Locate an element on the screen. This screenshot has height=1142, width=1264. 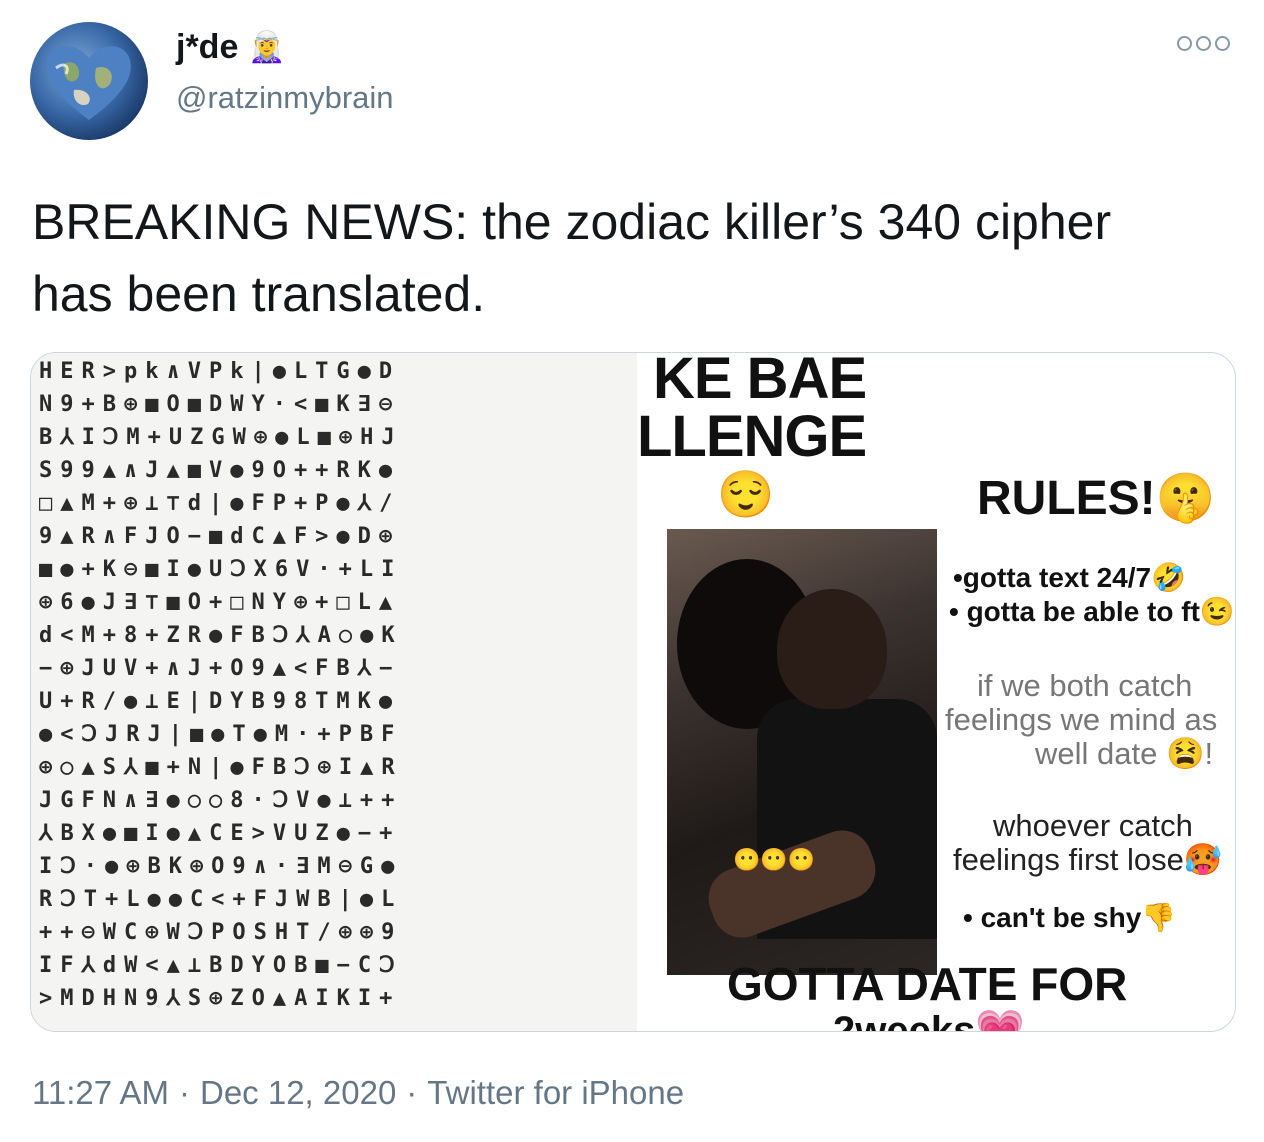
hot-face-icon: 🥵 is located at coordinates (1203, 859).